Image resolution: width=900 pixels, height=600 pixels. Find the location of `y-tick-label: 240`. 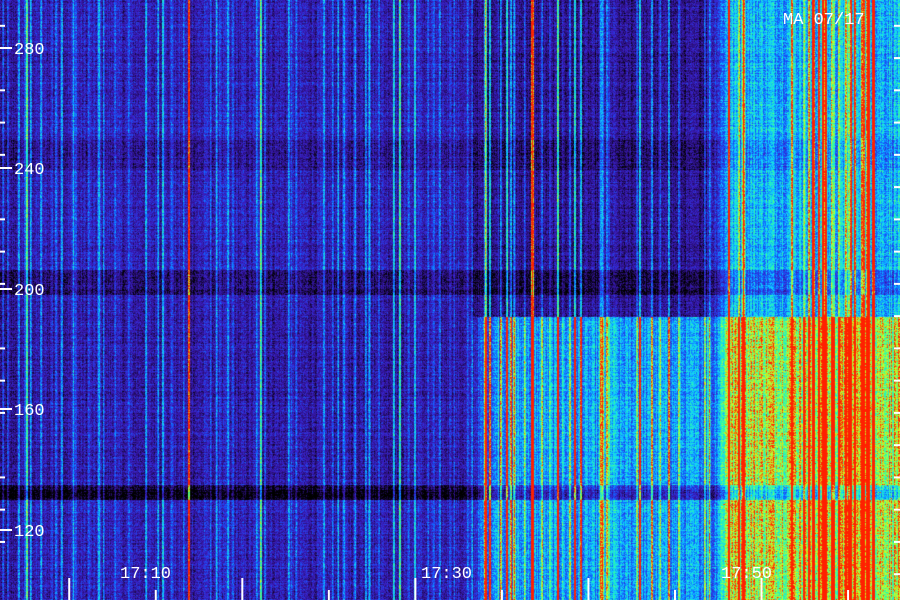

y-tick-label: 240 is located at coordinates (29, 170).